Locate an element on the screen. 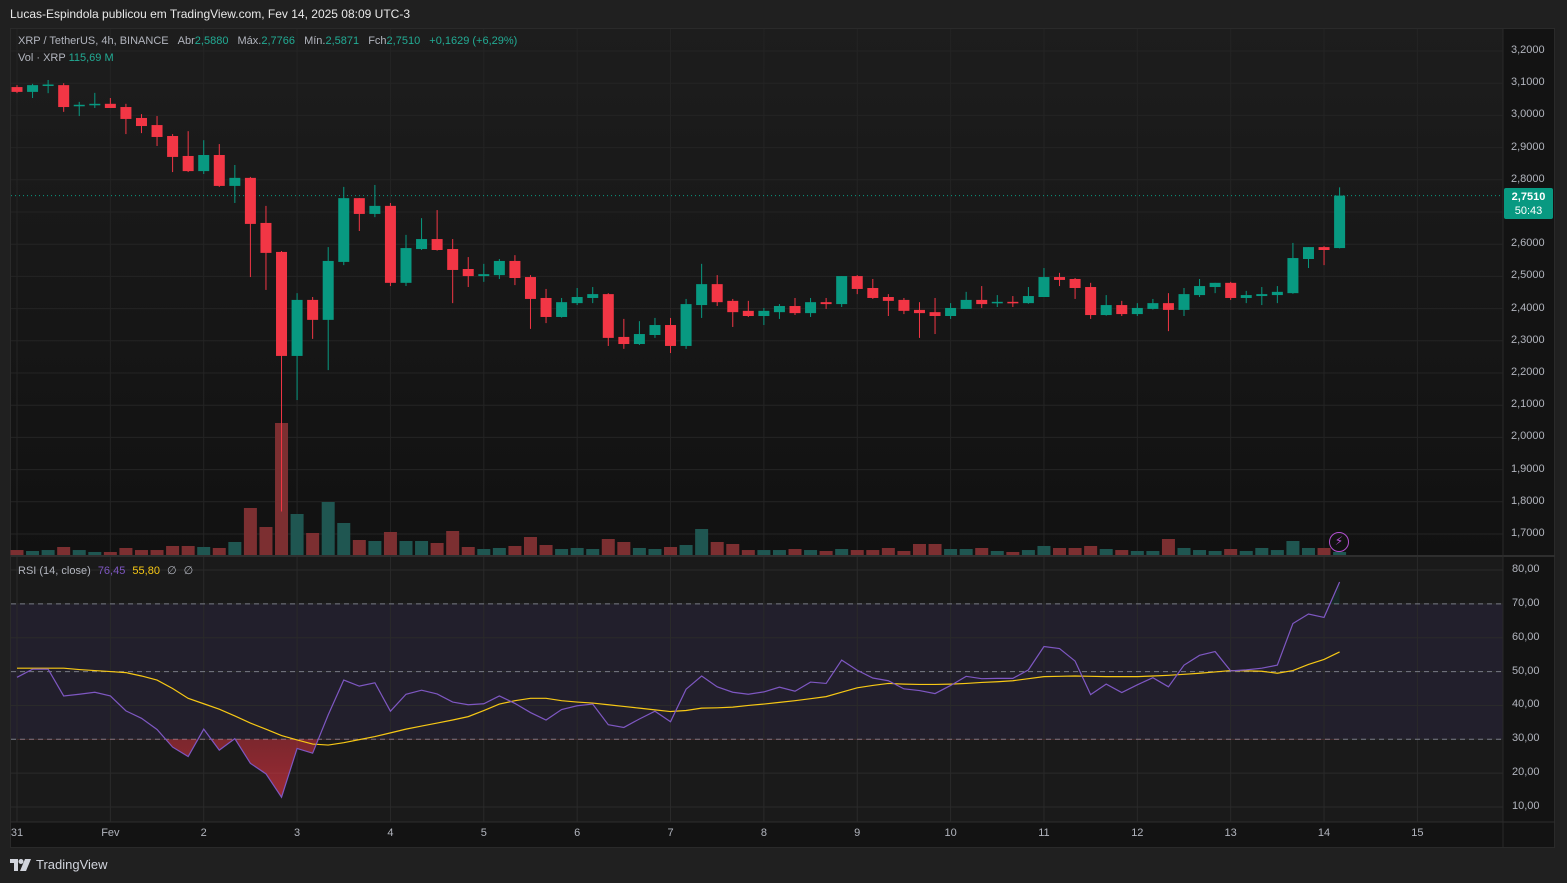 The image size is (1567, 883). date-label: 14 is located at coordinates (1324, 833).